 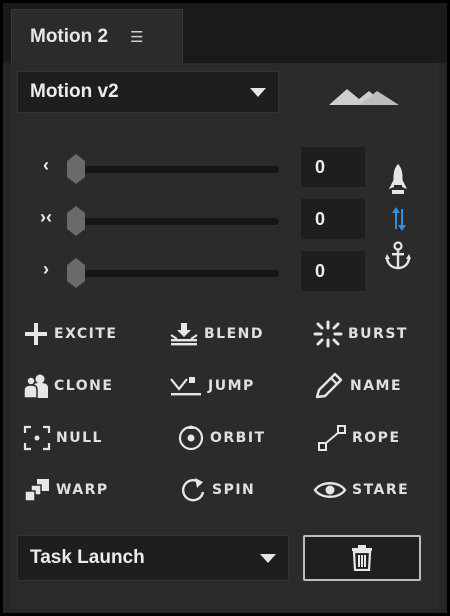 What do you see at coordinates (193, 490) in the screenshot?
I see `spin-icon` at bounding box center [193, 490].